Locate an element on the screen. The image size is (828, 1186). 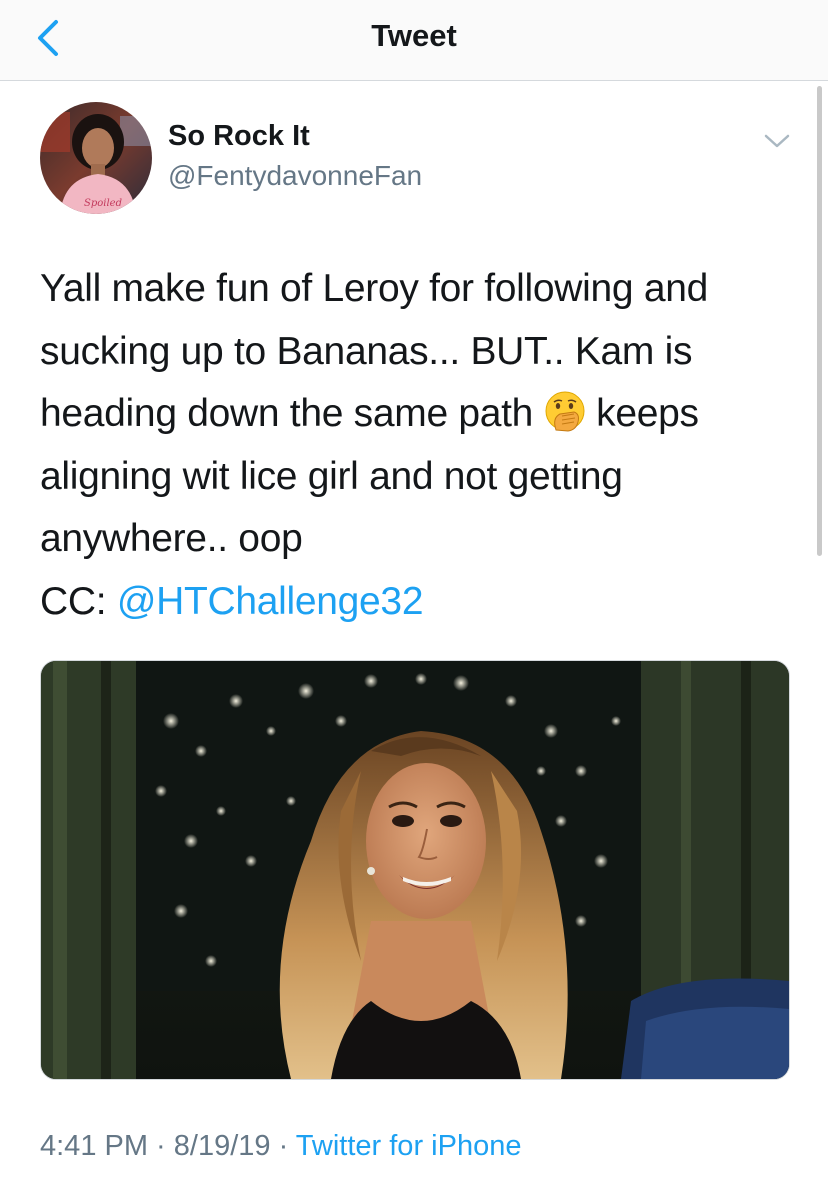
tweet-line: aligning wit lice girl and not getting is located at coordinates (331, 476).